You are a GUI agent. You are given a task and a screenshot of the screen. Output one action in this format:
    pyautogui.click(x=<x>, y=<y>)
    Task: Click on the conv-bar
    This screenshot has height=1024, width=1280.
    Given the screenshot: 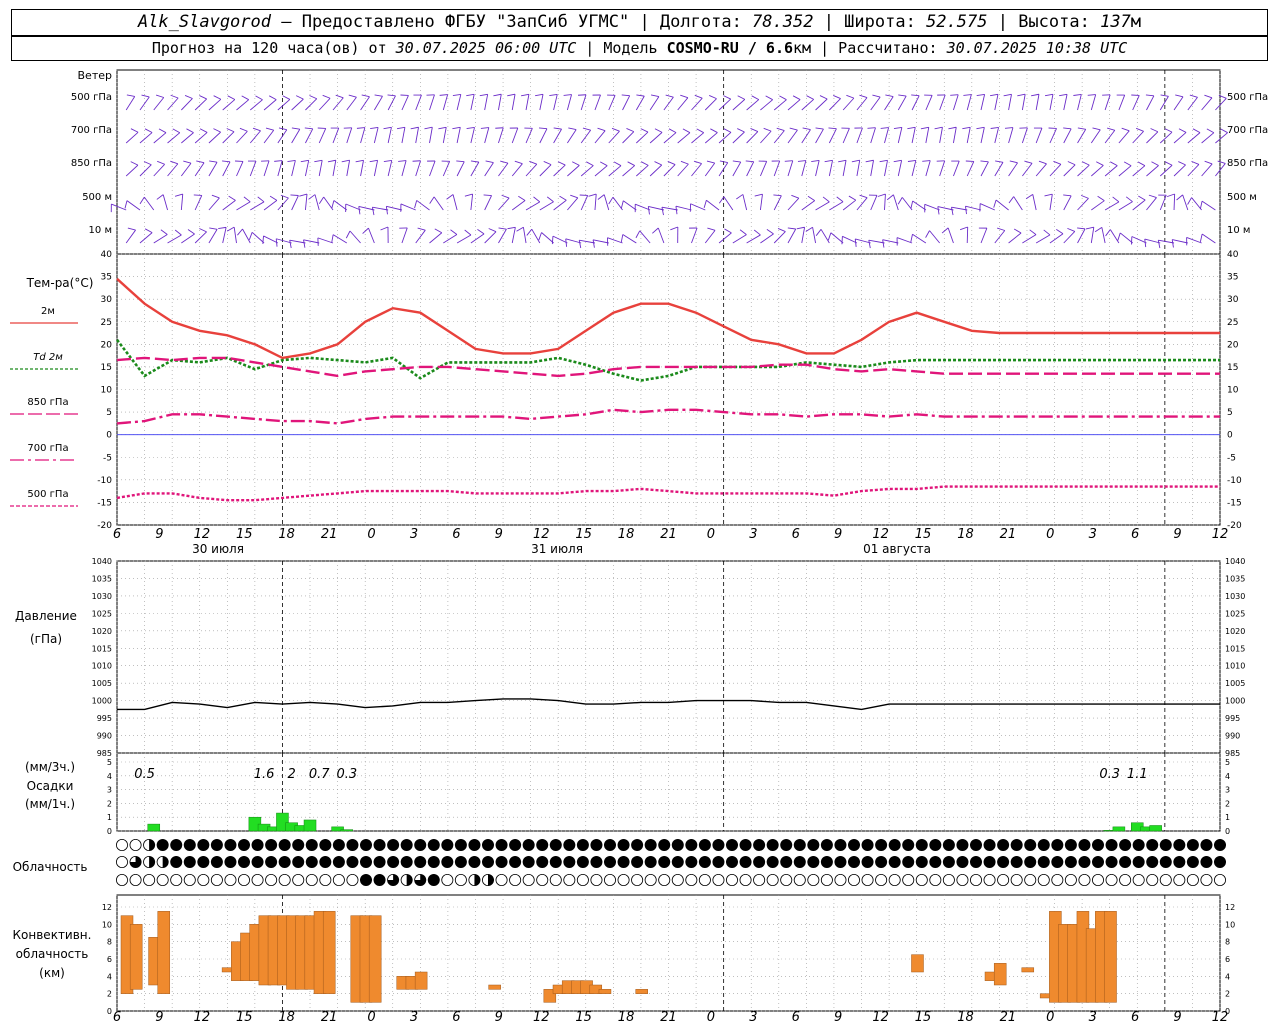 What is the action you would take?
    pyautogui.click(x=136, y=957)
    